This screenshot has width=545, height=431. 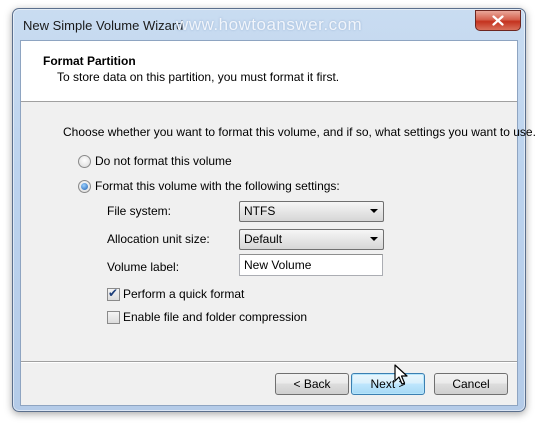 What do you see at coordinates (269, 24) in the screenshot?
I see `watermark-text: www.howtoanswer.com` at bounding box center [269, 24].